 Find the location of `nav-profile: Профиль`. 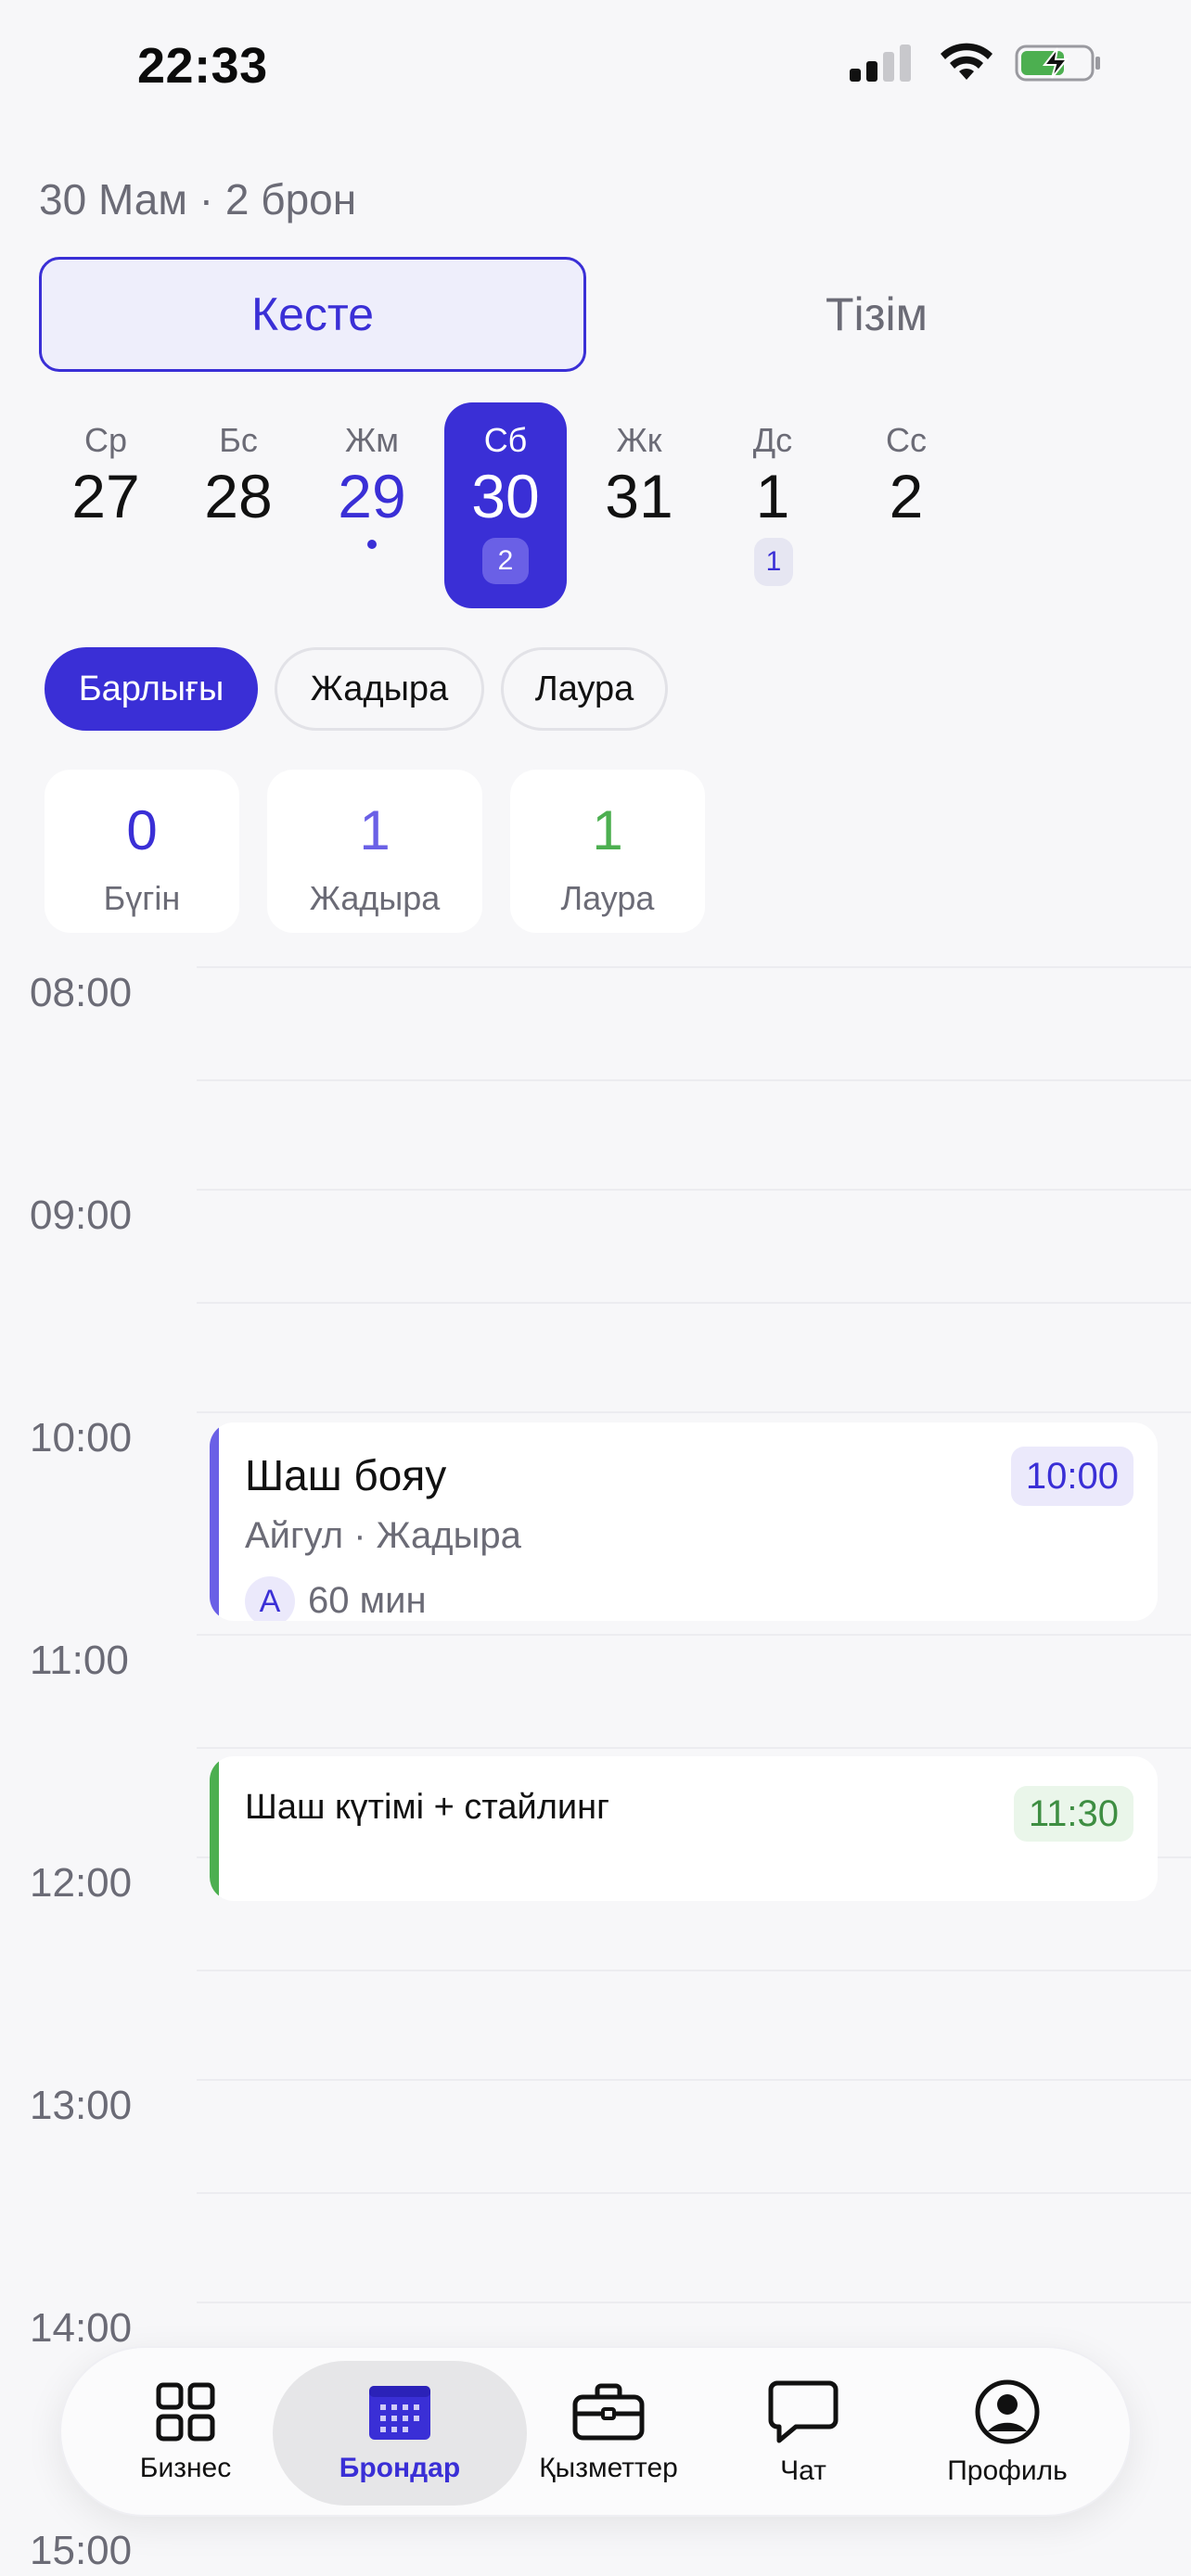

nav-profile: Профиль is located at coordinates (1007, 2433).